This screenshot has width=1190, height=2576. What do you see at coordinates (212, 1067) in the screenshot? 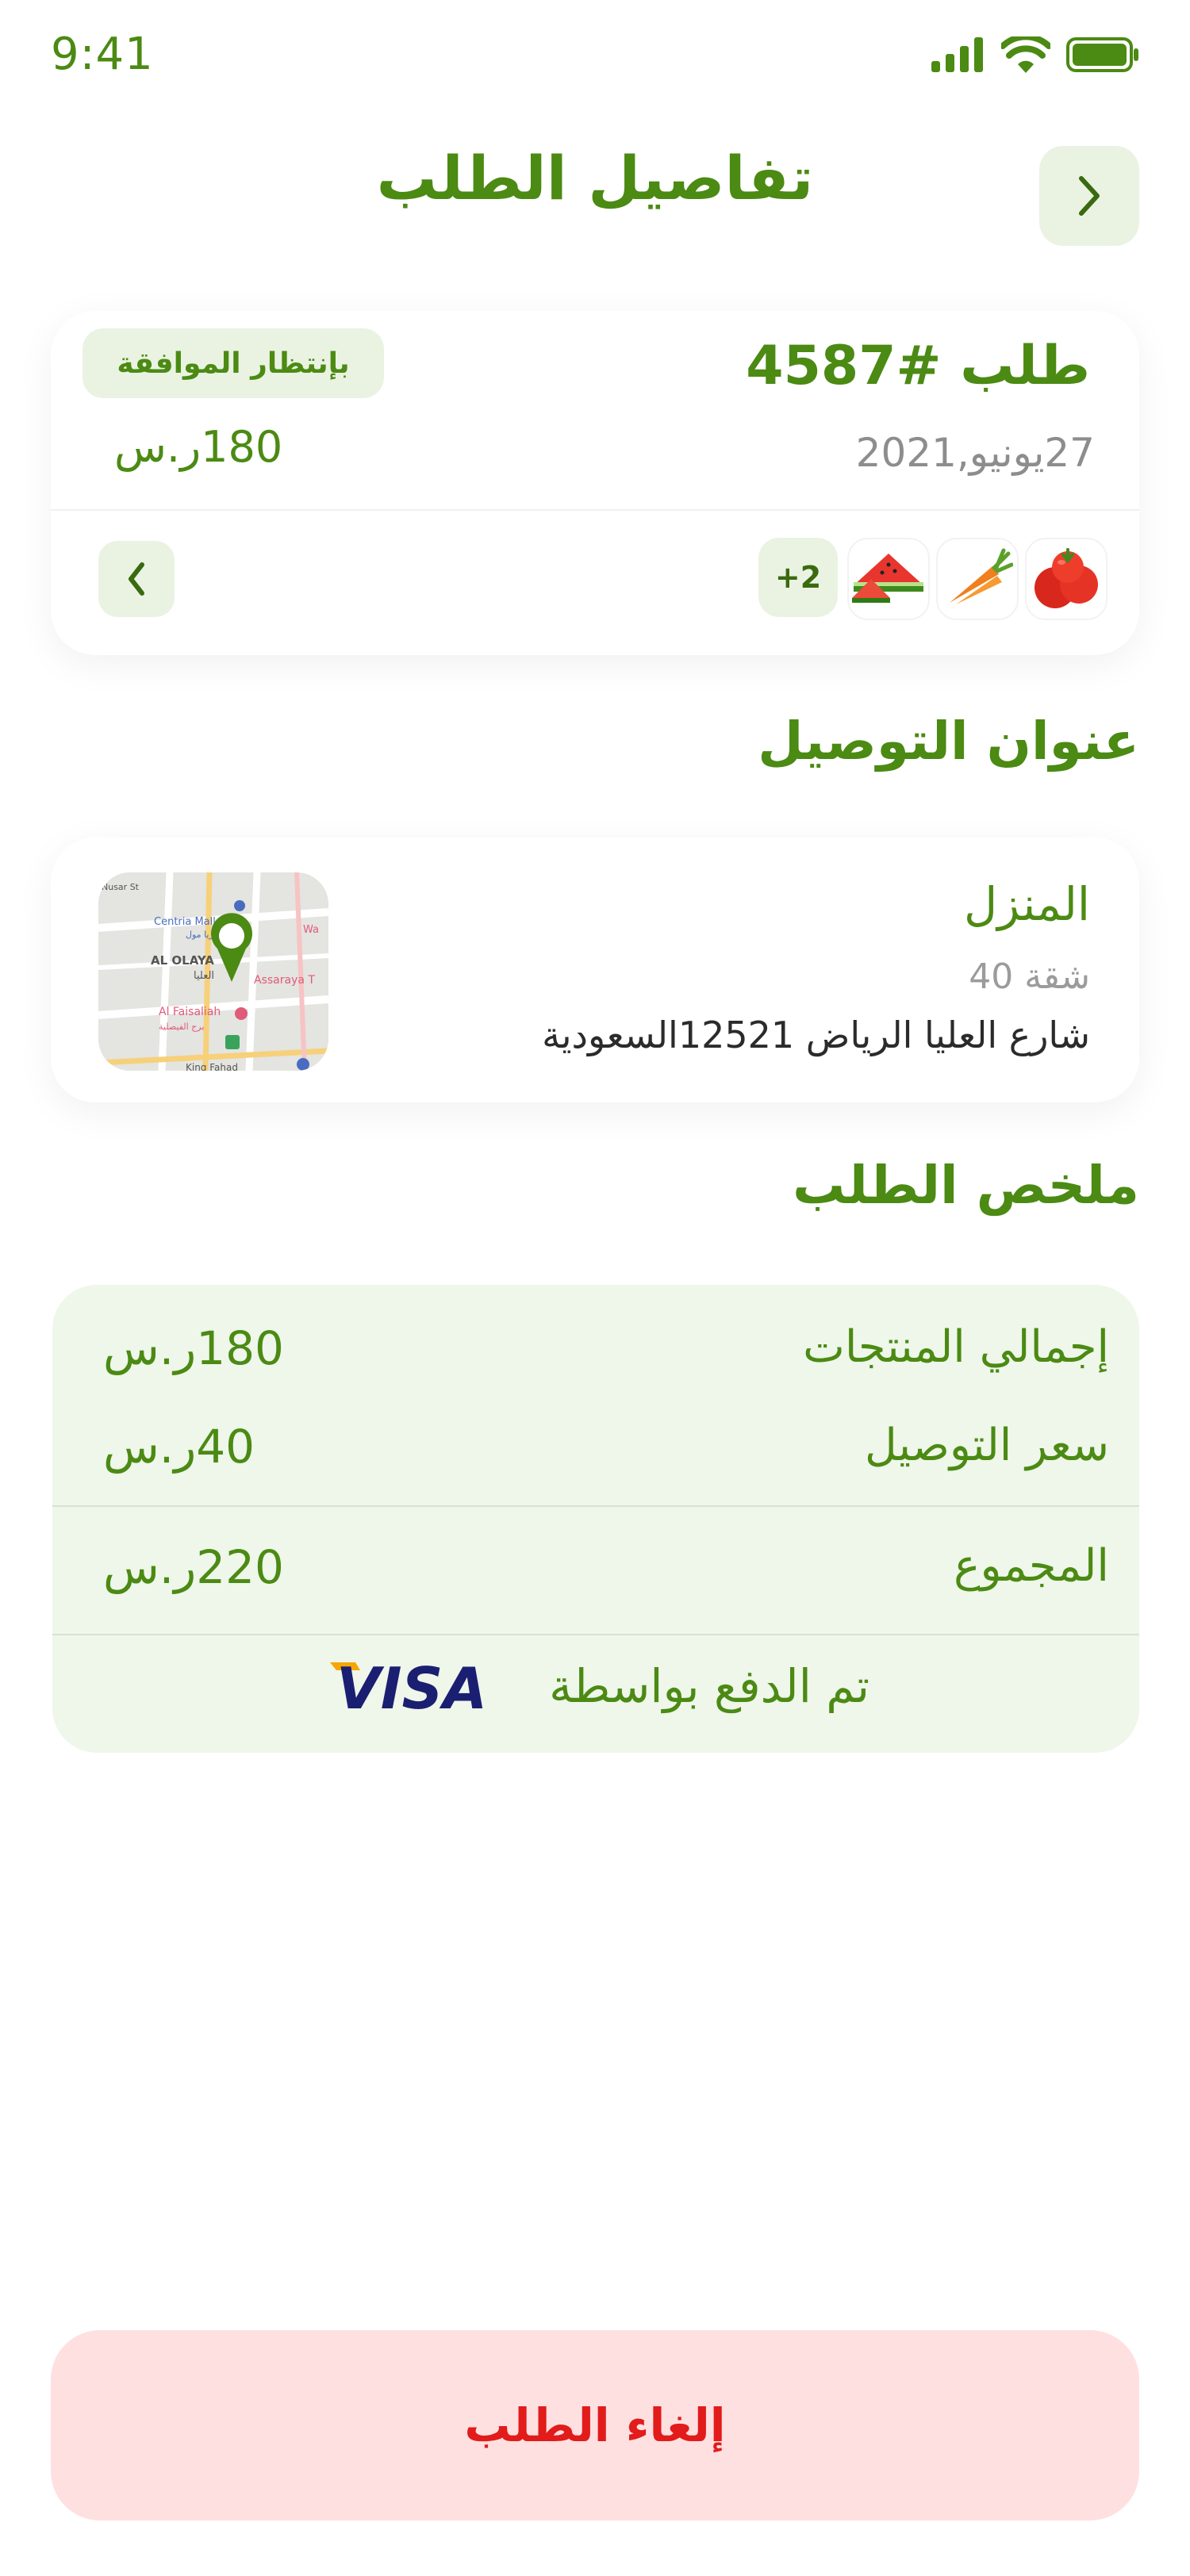
I see `map-label: King Fahad` at bounding box center [212, 1067].